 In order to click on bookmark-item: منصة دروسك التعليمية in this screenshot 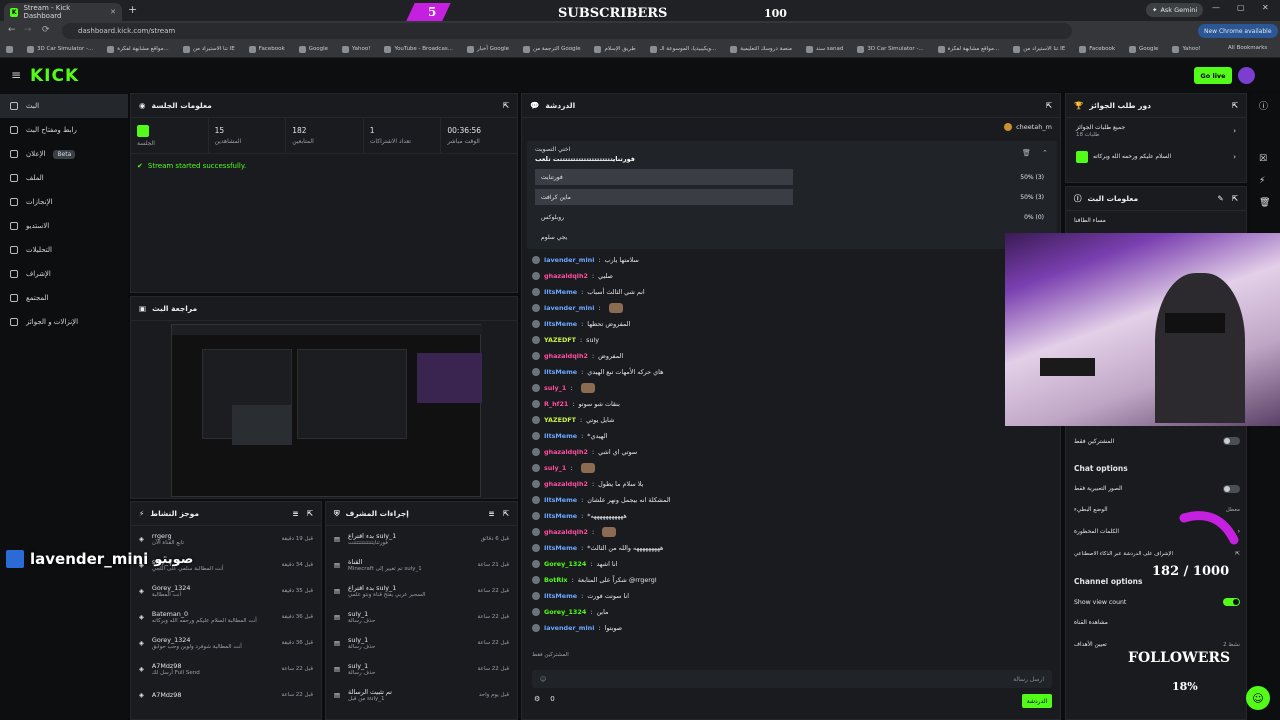, I will do `click(761, 49)`.